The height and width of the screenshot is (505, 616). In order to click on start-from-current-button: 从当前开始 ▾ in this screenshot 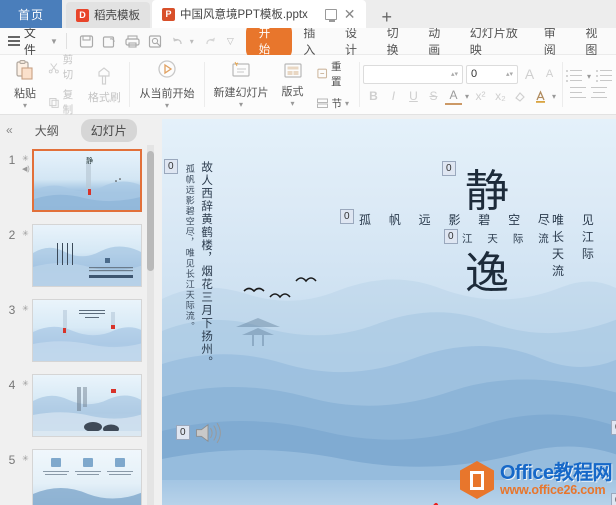, I will do `click(166, 84)`.